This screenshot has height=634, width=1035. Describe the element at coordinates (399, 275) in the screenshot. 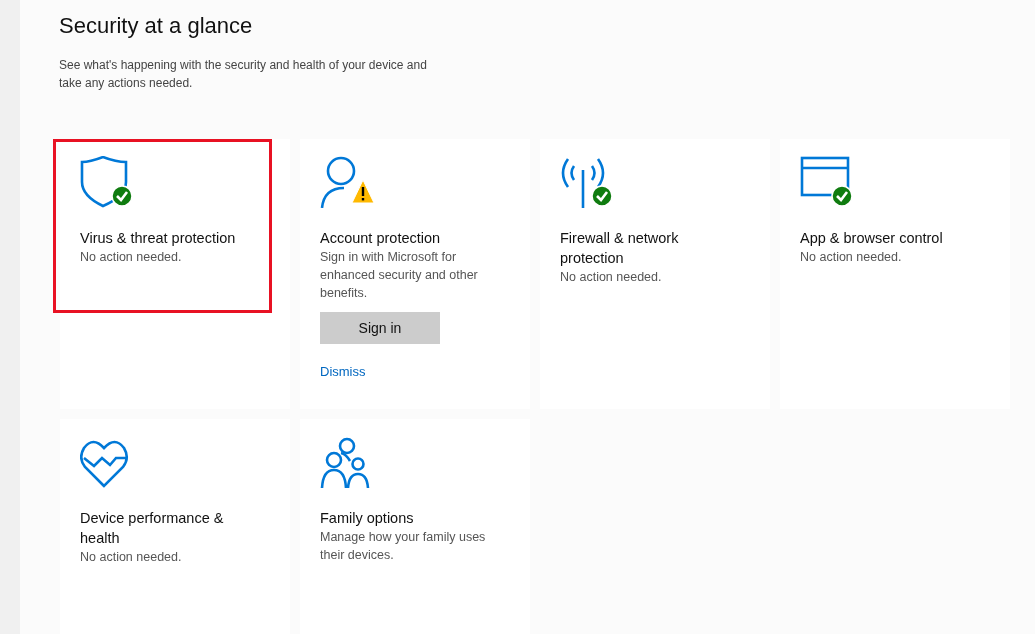

I see `tile-status: Sign in with Microsoft for enhanced security and other benefits.` at that location.